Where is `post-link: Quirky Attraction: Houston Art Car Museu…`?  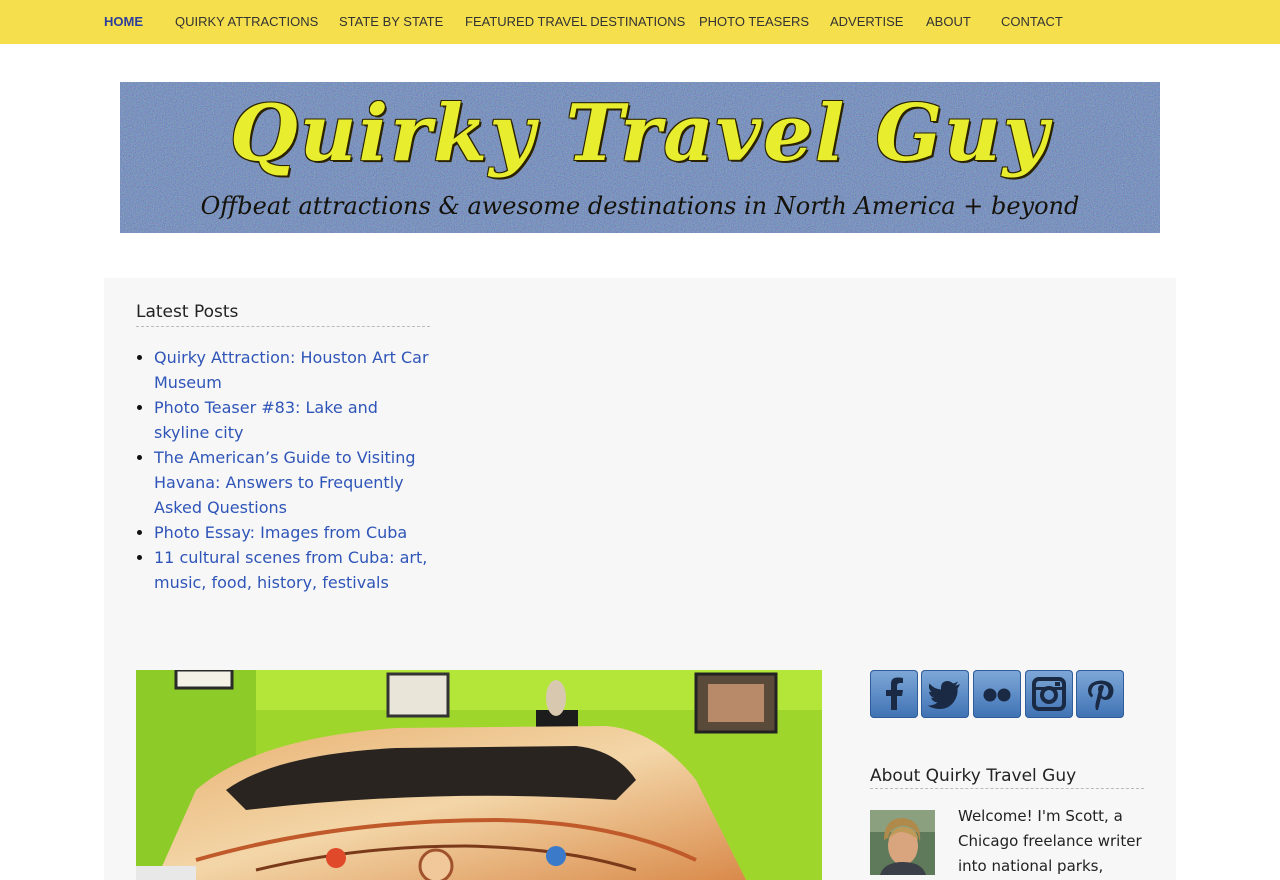
post-link: Quirky Attraction: Houston Art Car Museu… is located at coordinates (291, 370).